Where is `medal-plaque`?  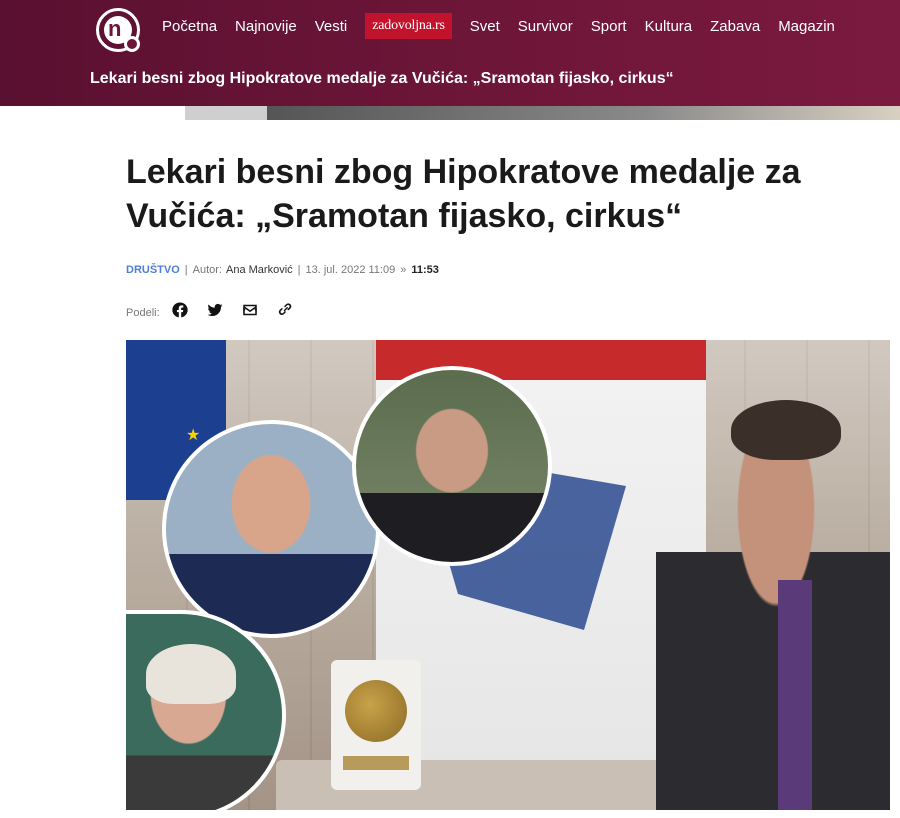 medal-plaque is located at coordinates (376, 725).